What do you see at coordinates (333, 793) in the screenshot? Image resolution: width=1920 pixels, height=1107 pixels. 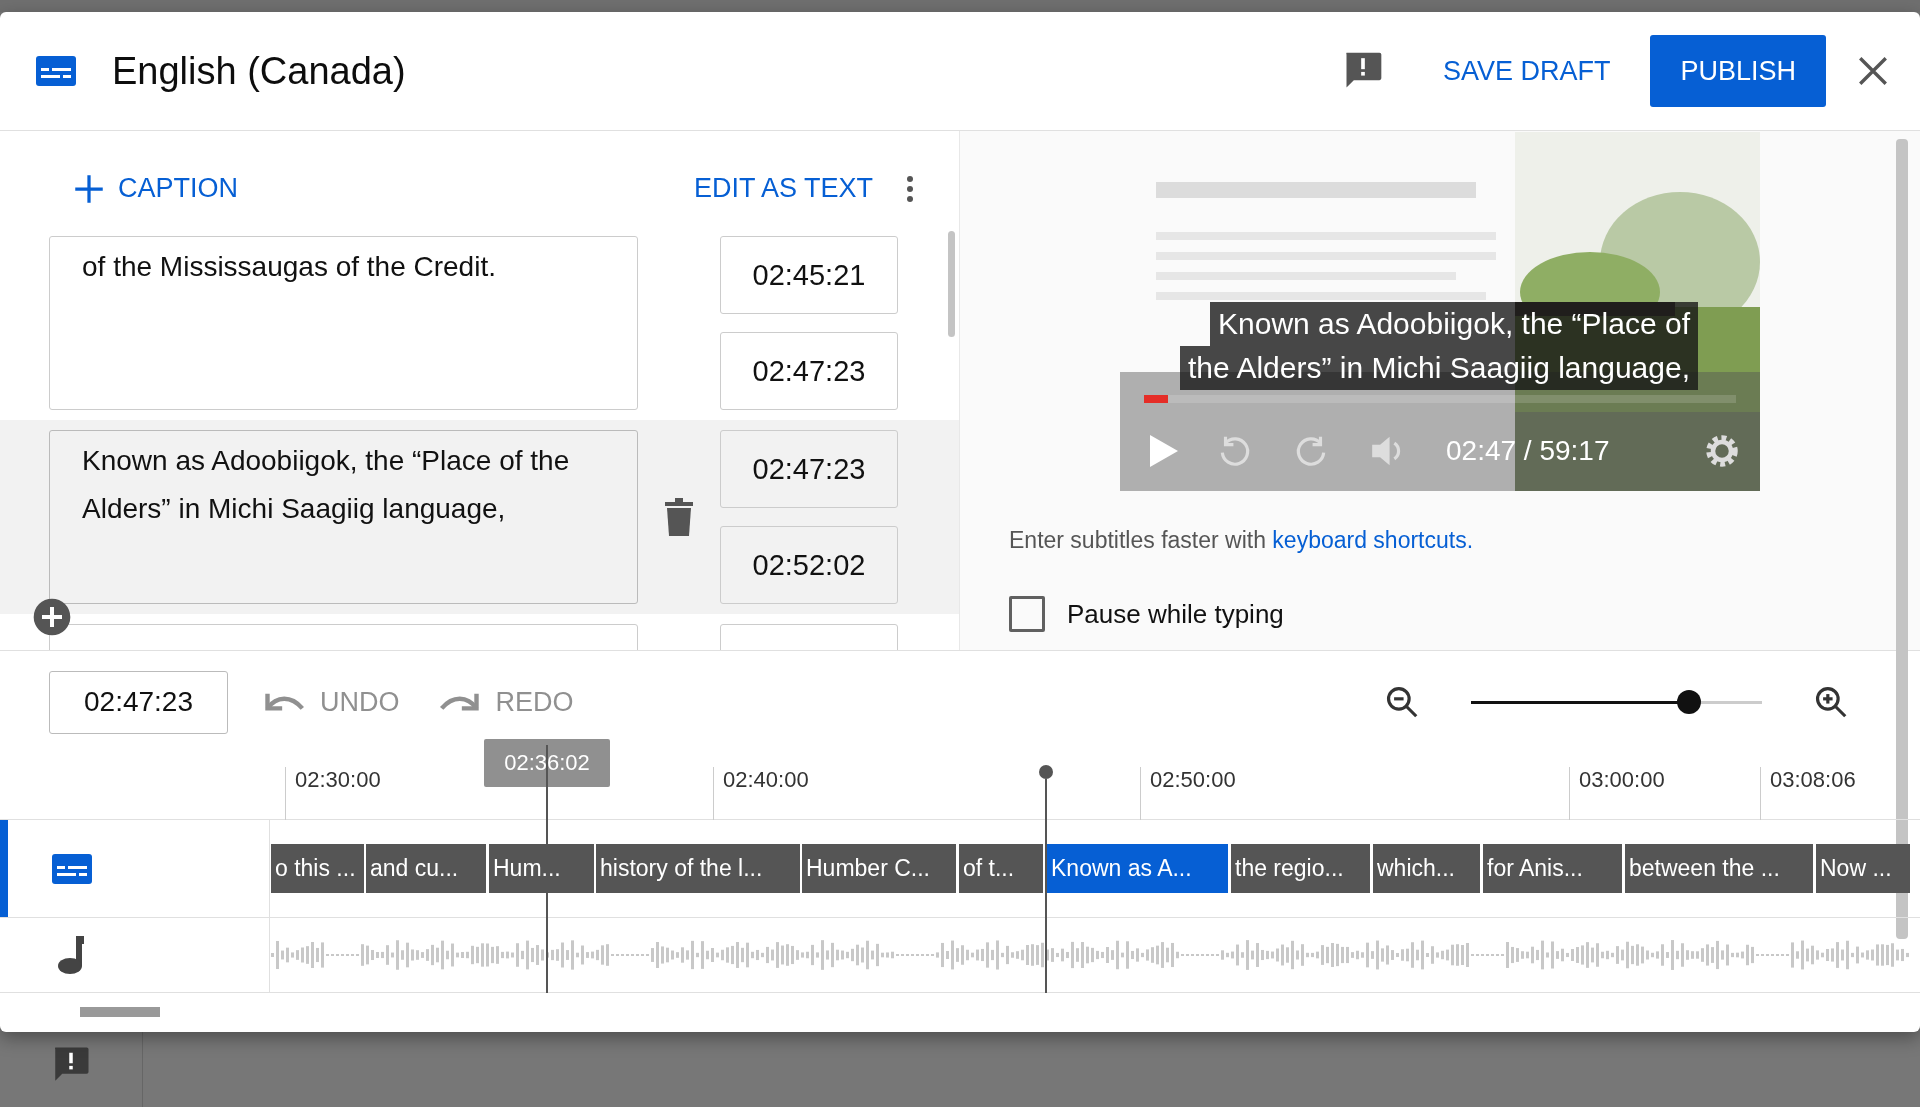 I see `ruler-time-label: 02:30:00` at bounding box center [333, 793].